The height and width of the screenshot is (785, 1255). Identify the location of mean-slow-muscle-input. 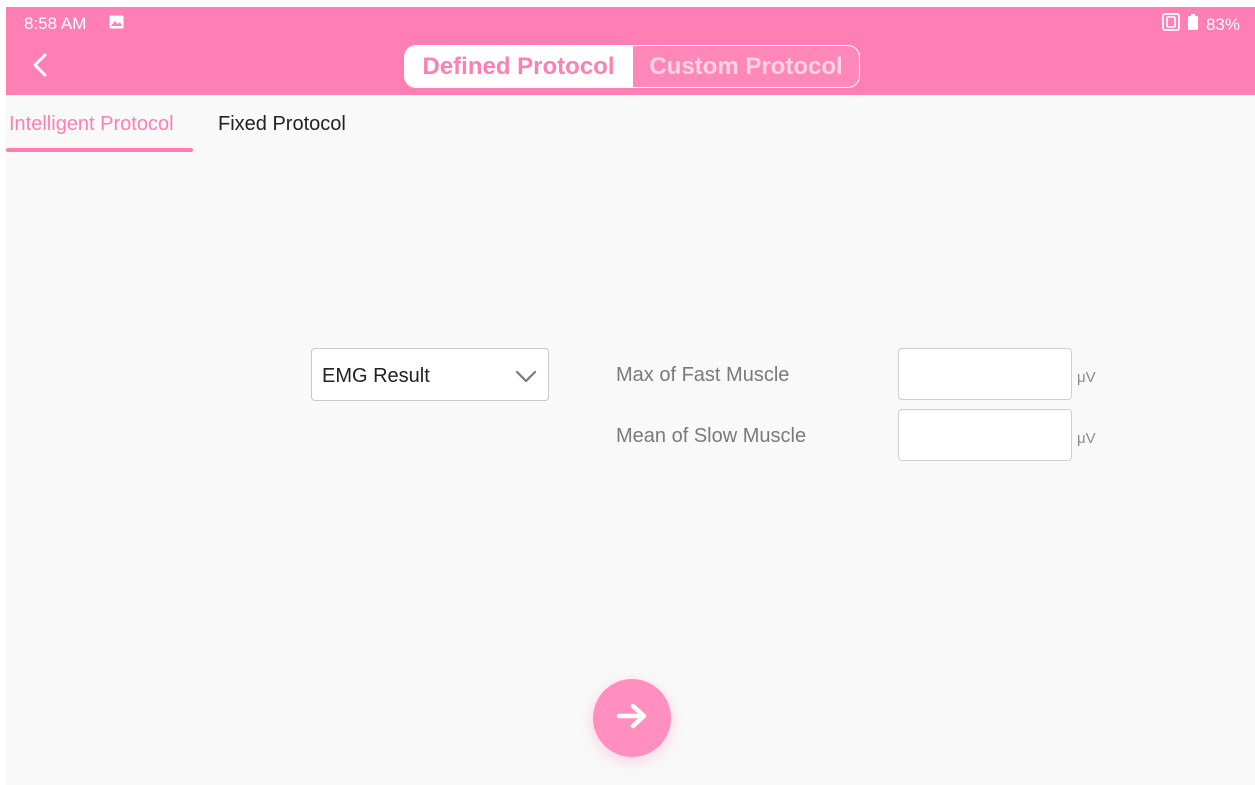
(985, 435).